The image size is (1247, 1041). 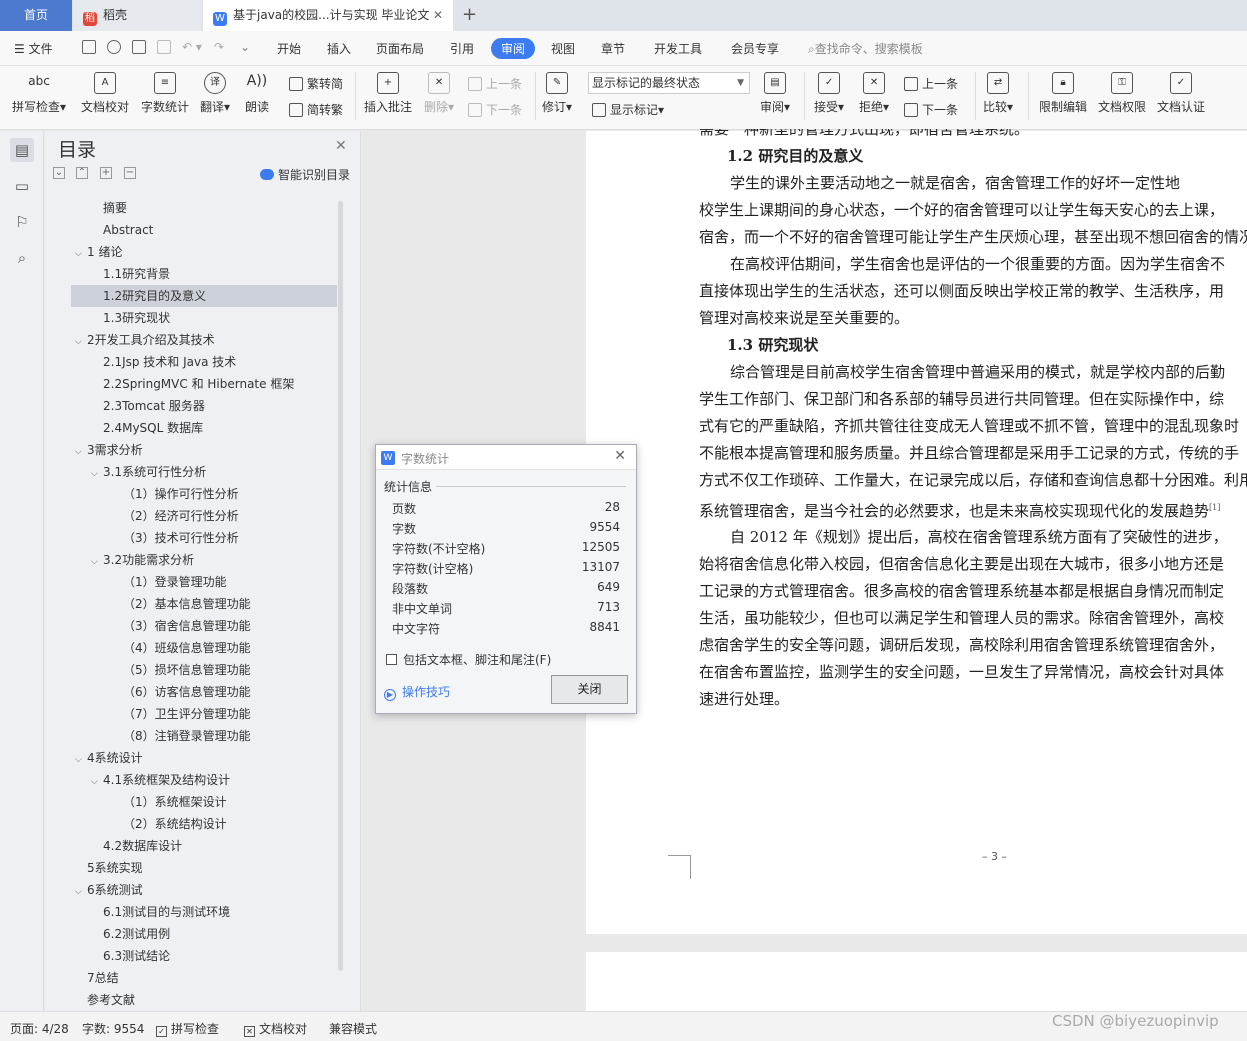 I want to click on smart-toc-button: 智能识别目录, so click(x=305, y=174).